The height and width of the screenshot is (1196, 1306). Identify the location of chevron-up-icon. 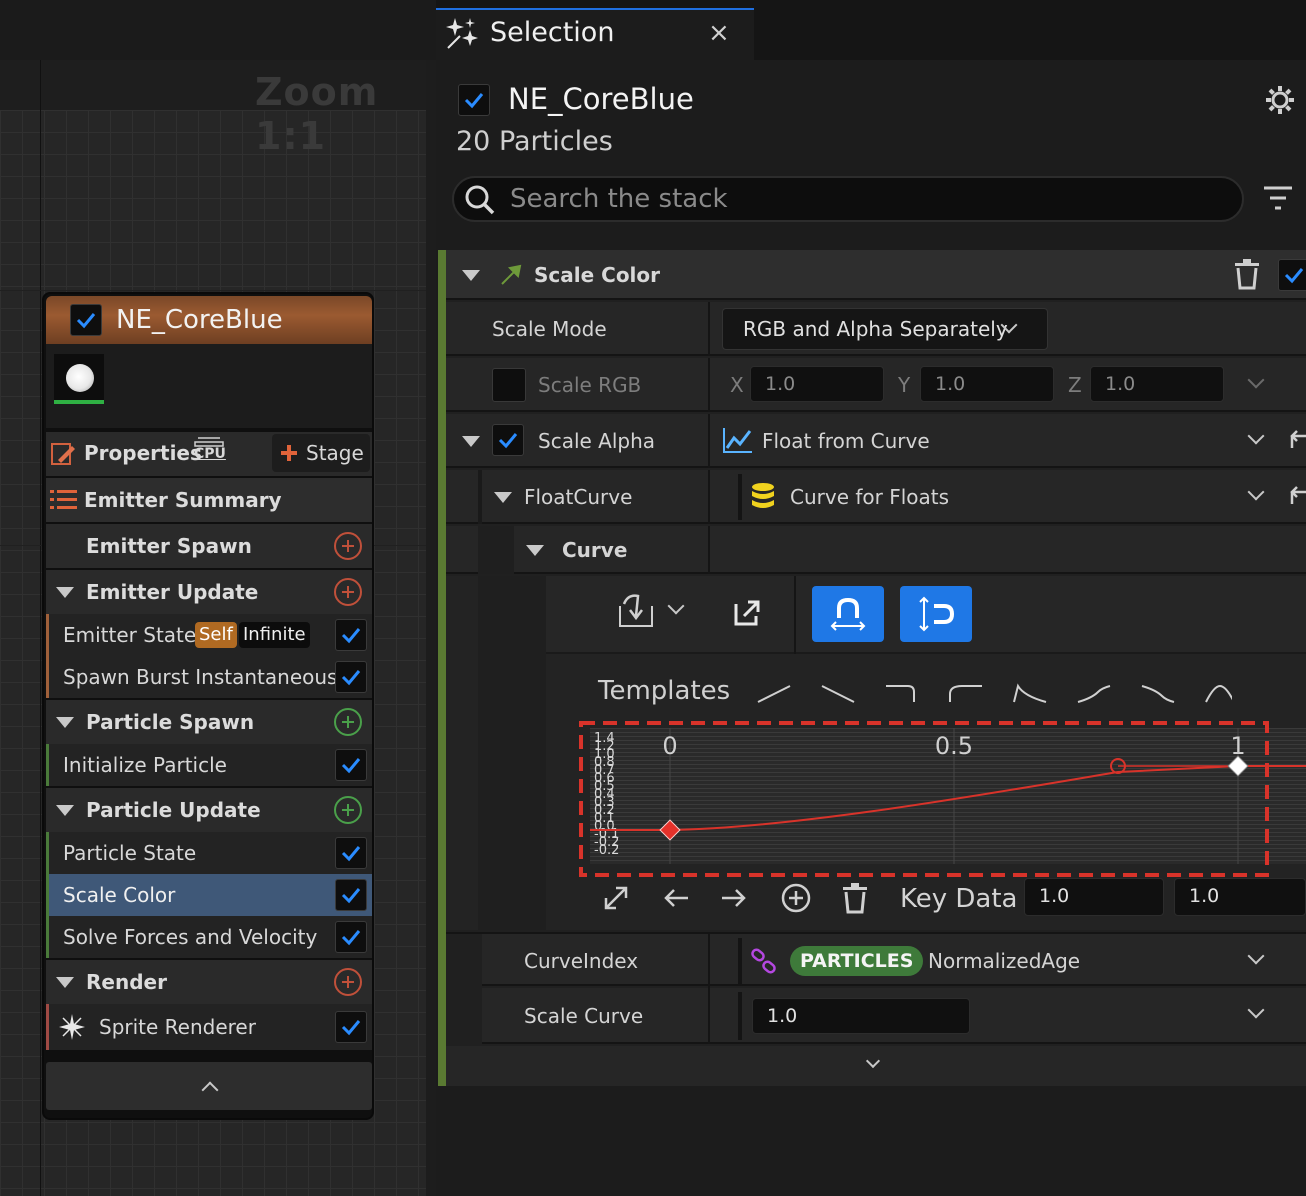
(210, 1090).